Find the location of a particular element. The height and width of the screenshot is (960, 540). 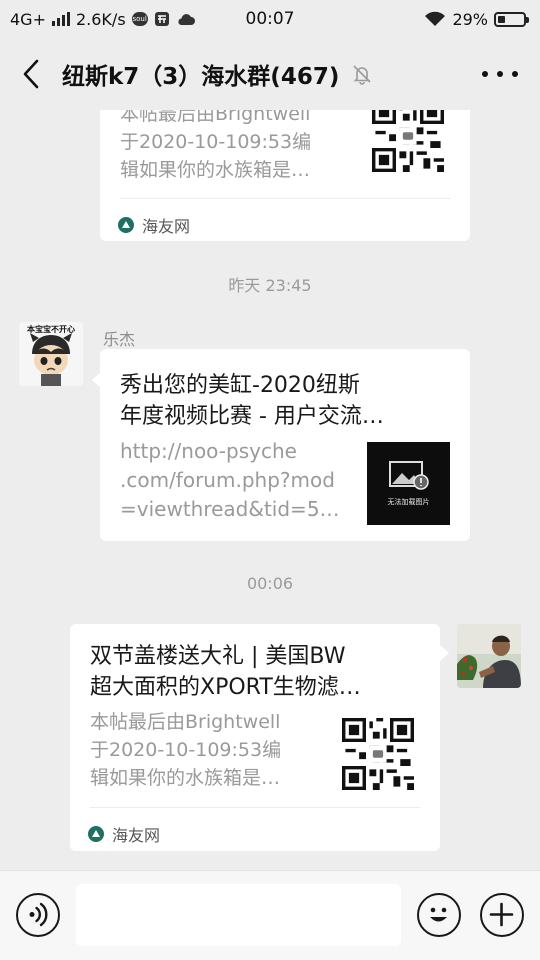

chat-title: 纽斯k7（3）海水群(467) is located at coordinates (201, 77).